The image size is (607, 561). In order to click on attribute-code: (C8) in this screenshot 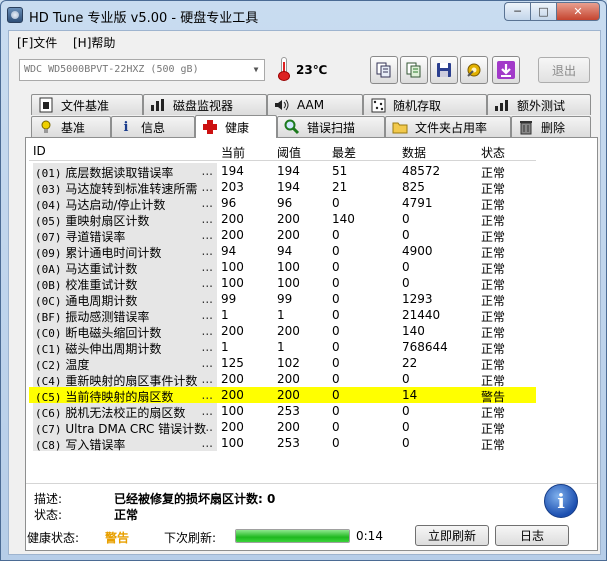, I will do `click(48, 445)`.